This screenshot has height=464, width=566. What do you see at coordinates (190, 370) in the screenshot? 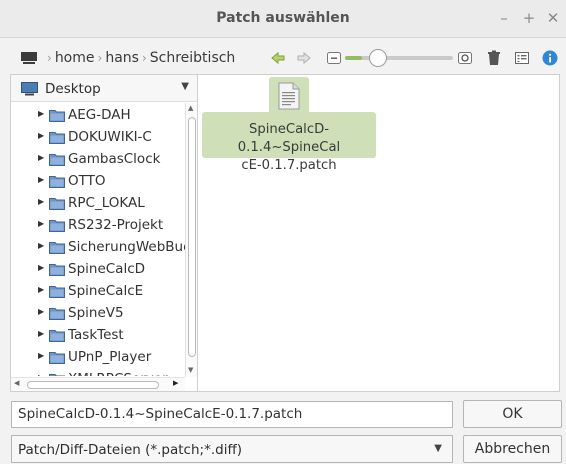
I see `scroll-down-icon: ▼` at bounding box center [190, 370].